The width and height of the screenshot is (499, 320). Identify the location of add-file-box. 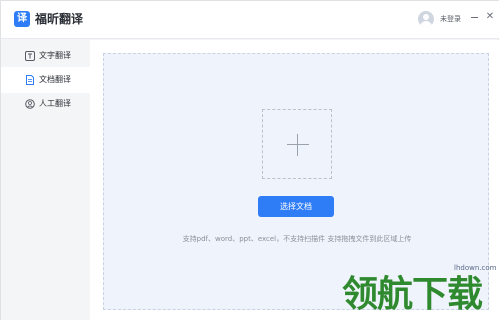
(297, 144).